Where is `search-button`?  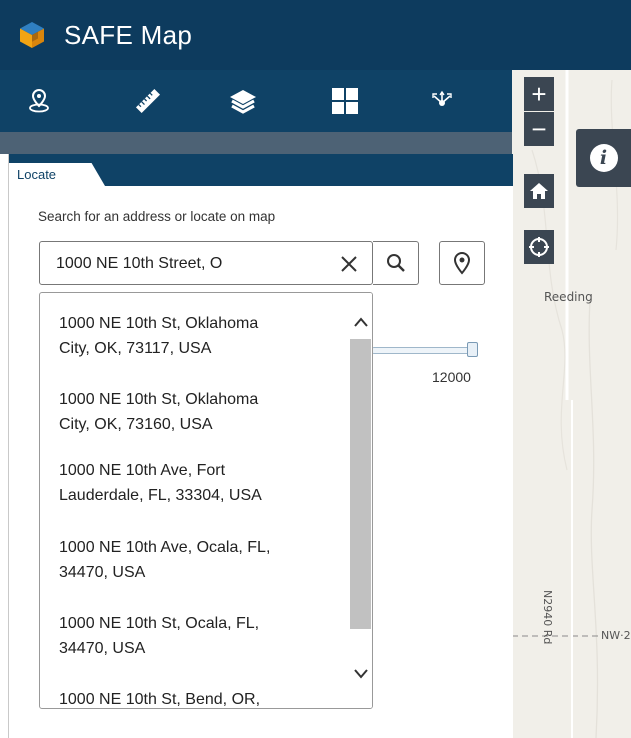
search-button is located at coordinates (396, 263).